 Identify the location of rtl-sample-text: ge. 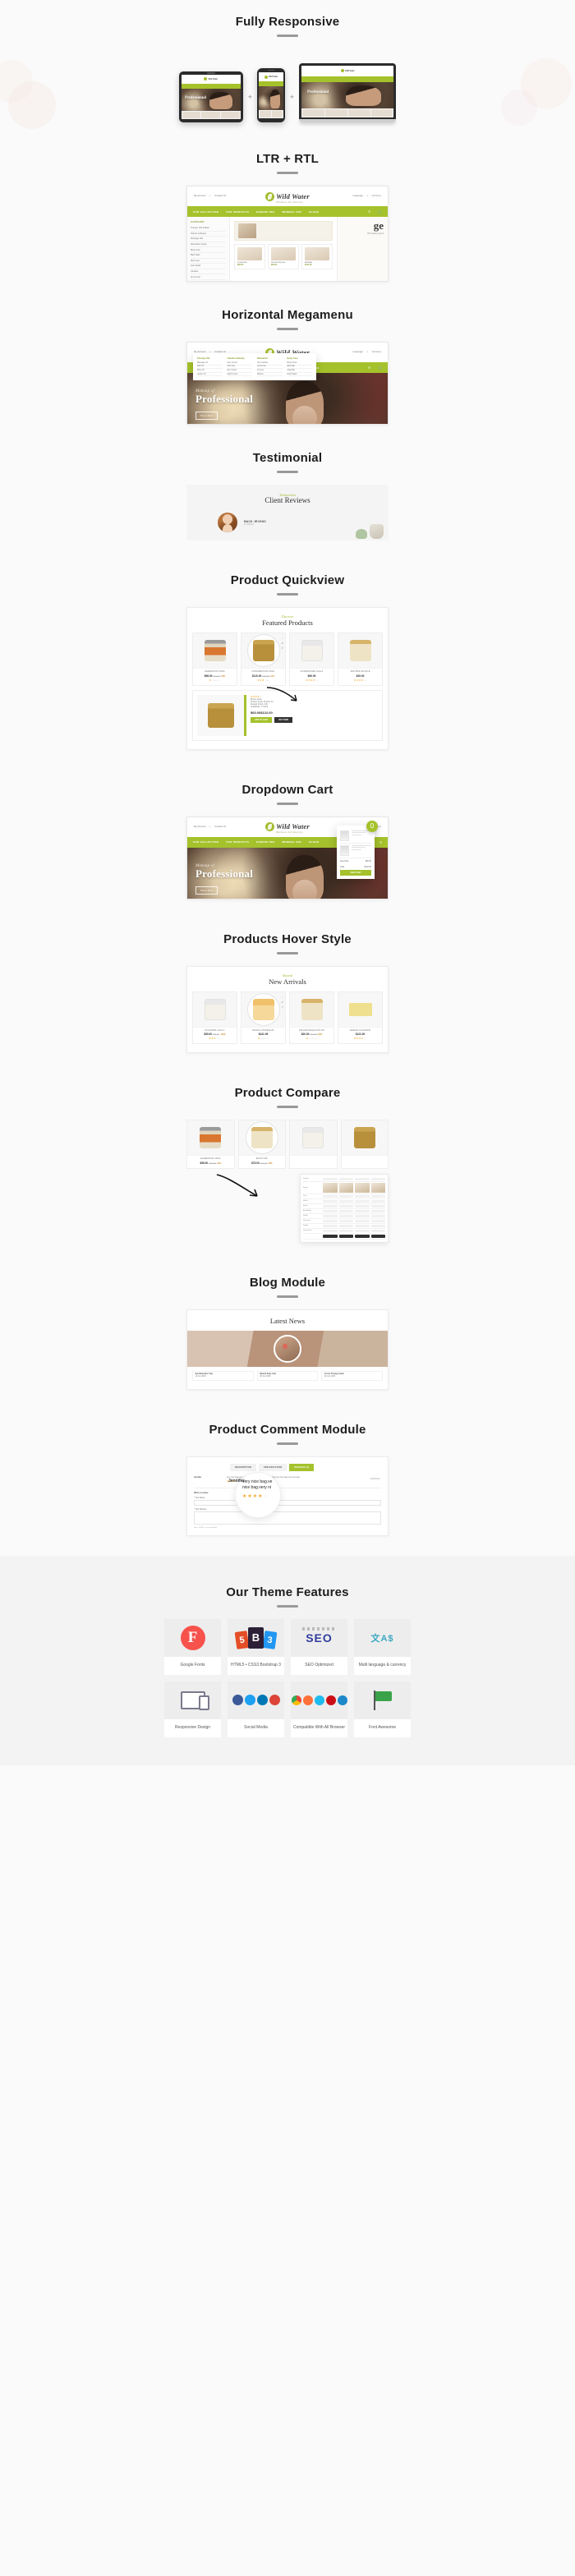
(378, 225).